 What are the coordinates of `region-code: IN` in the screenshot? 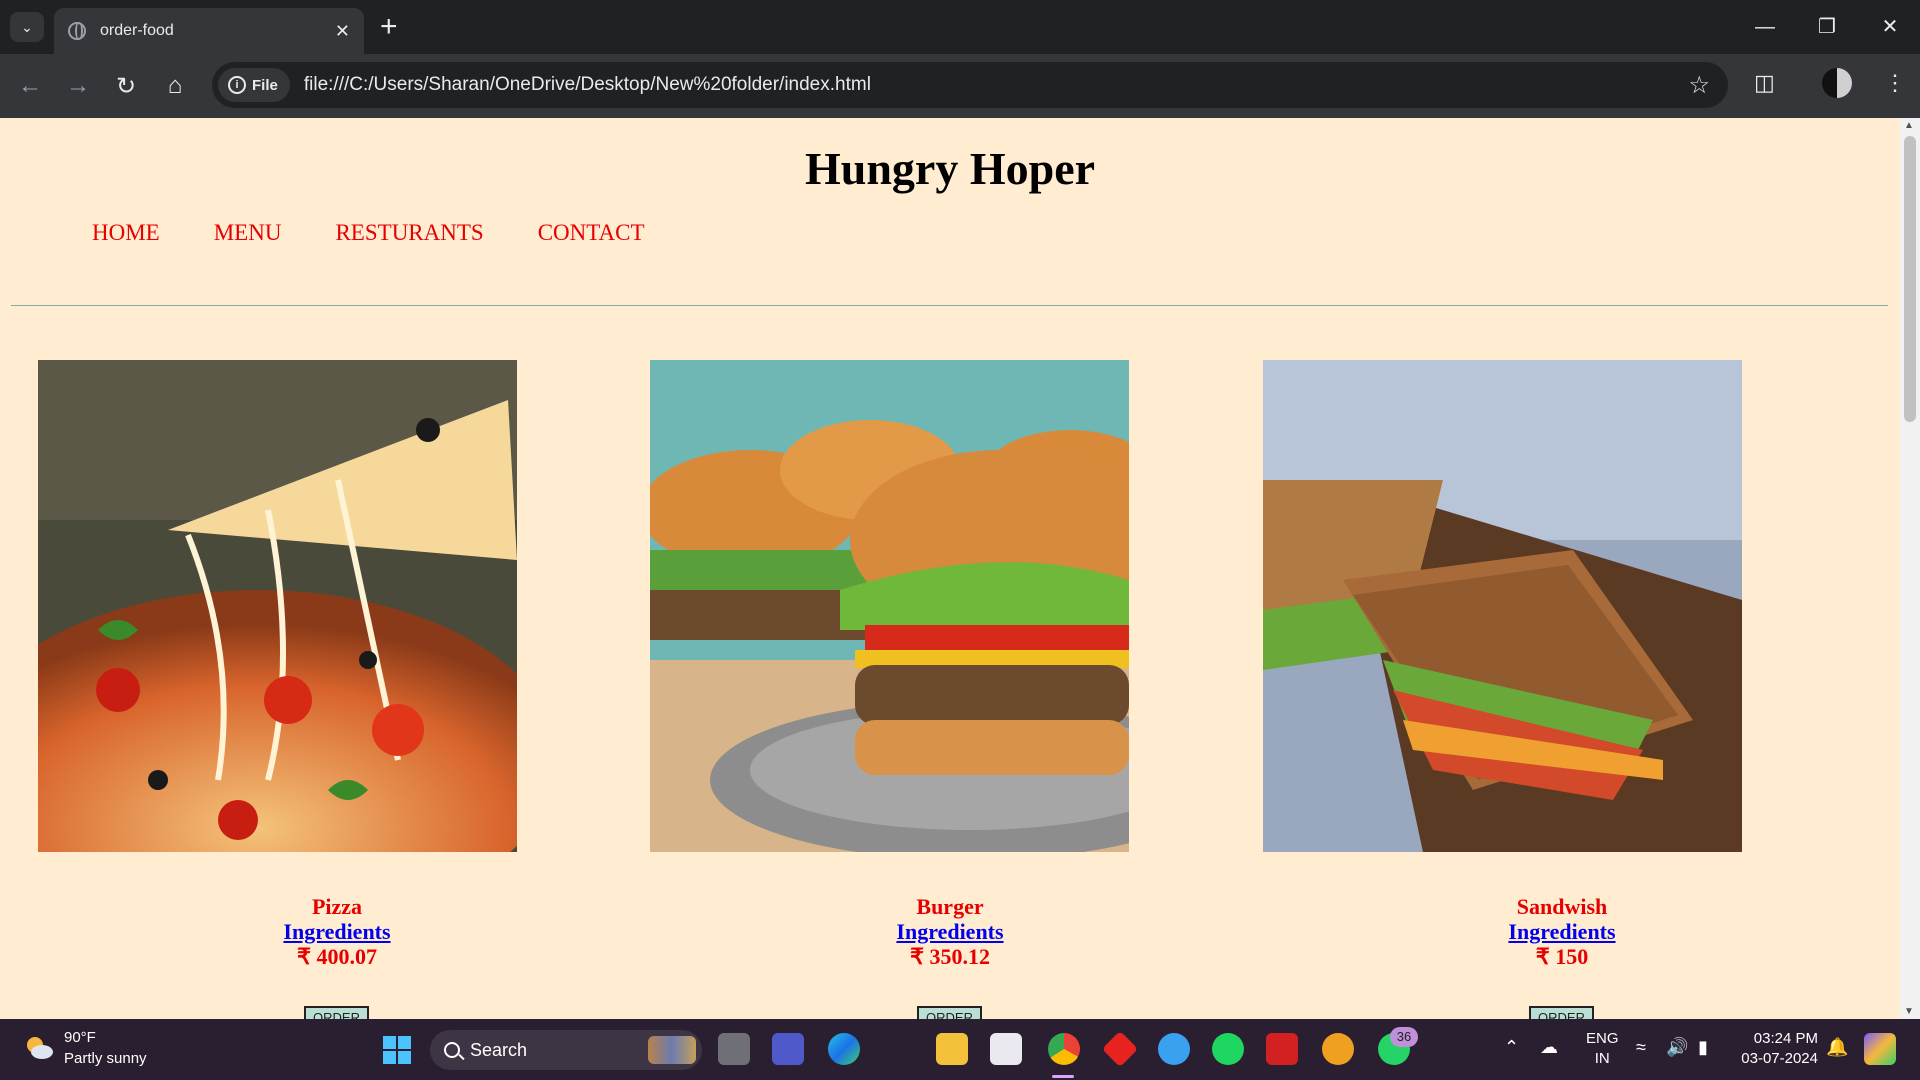 It's located at (1602, 1058).